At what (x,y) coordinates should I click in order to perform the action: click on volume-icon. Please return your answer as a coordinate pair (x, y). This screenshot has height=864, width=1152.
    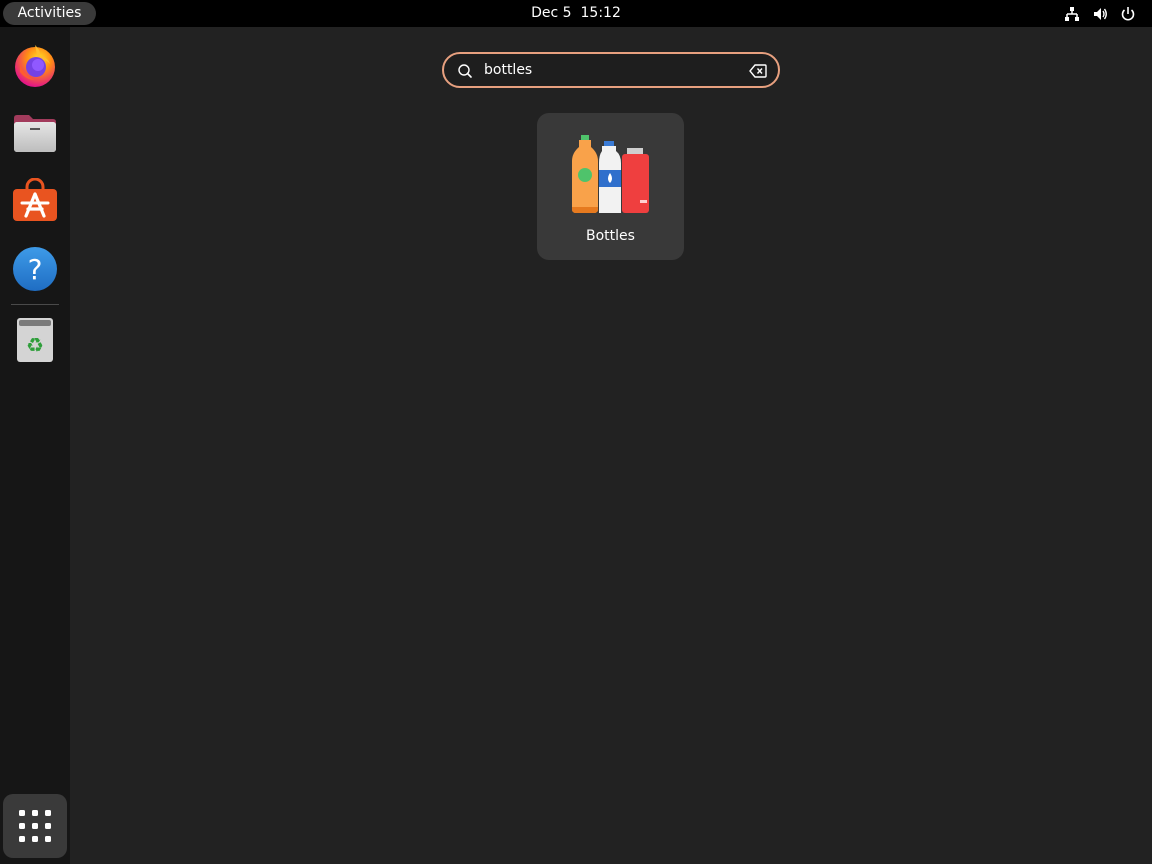
    Looking at the image, I should click on (1100, 14).